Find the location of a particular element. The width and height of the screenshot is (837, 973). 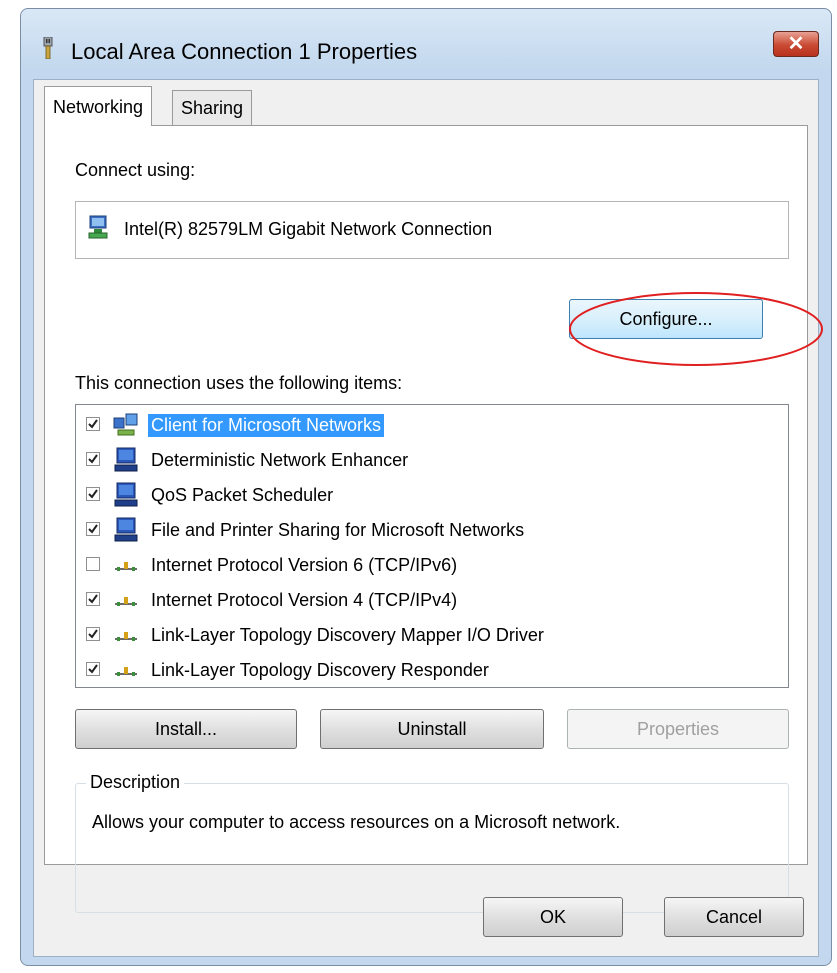

list-item: Internet Protocol Version 4 (TCP/IPv4) is located at coordinates (432, 600).